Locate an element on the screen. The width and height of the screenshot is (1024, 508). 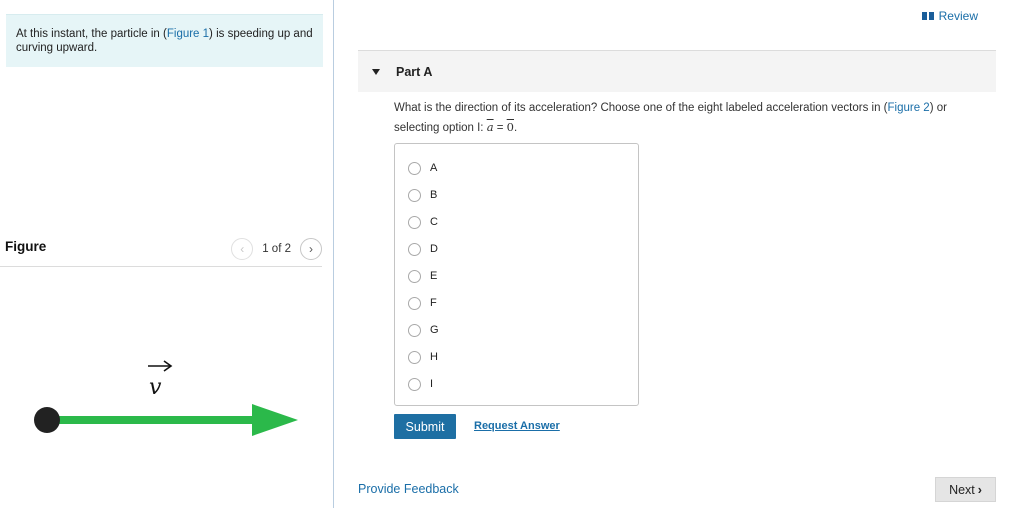
figure-1-link: Figure 1 is located at coordinates (188, 34).